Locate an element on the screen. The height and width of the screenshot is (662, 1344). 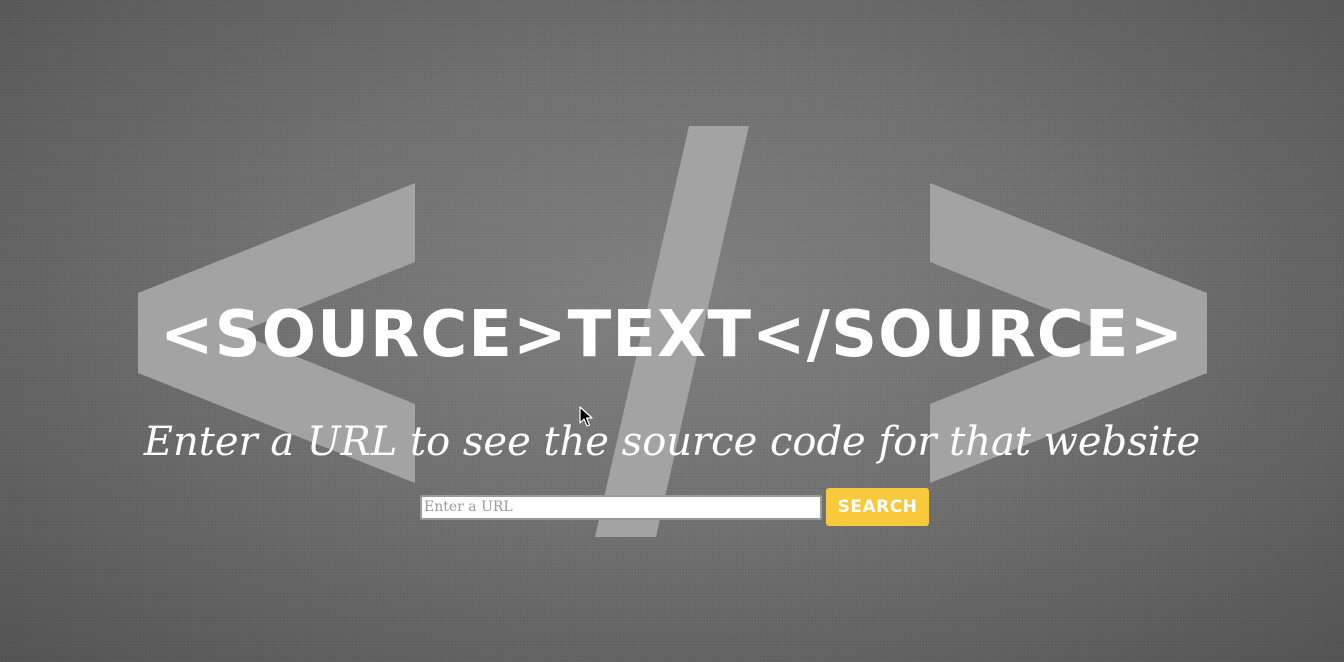
url-input is located at coordinates (621, 507).